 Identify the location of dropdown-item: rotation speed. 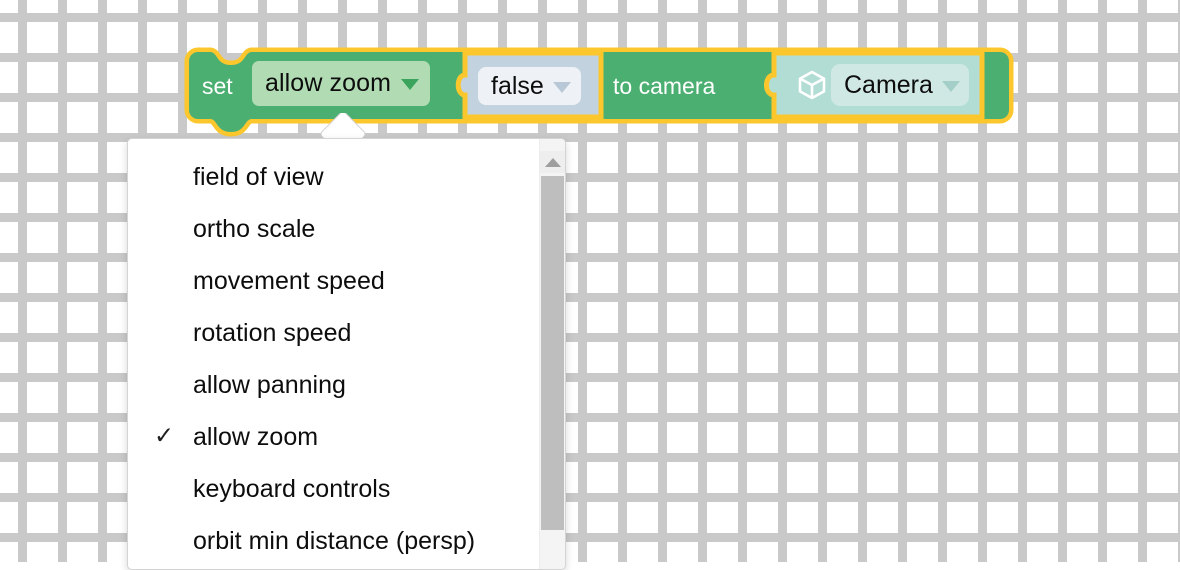
(346, 333).